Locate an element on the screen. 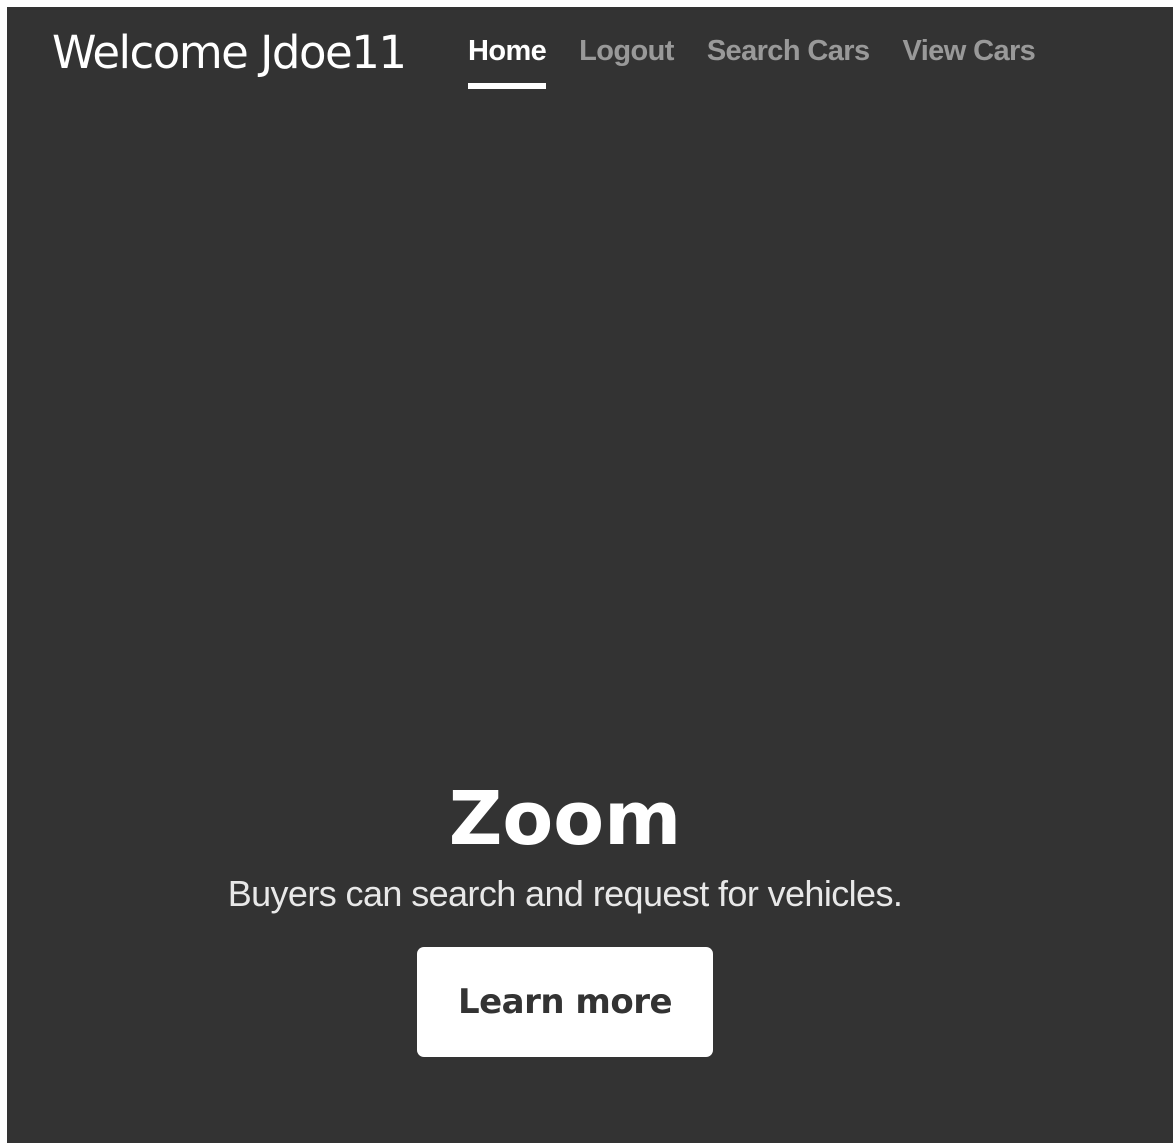 Image resolution: width=1173 pixels, height=1143 pixels. nav-link-search-cars: Search Cars is located at coordinates (788, 51).